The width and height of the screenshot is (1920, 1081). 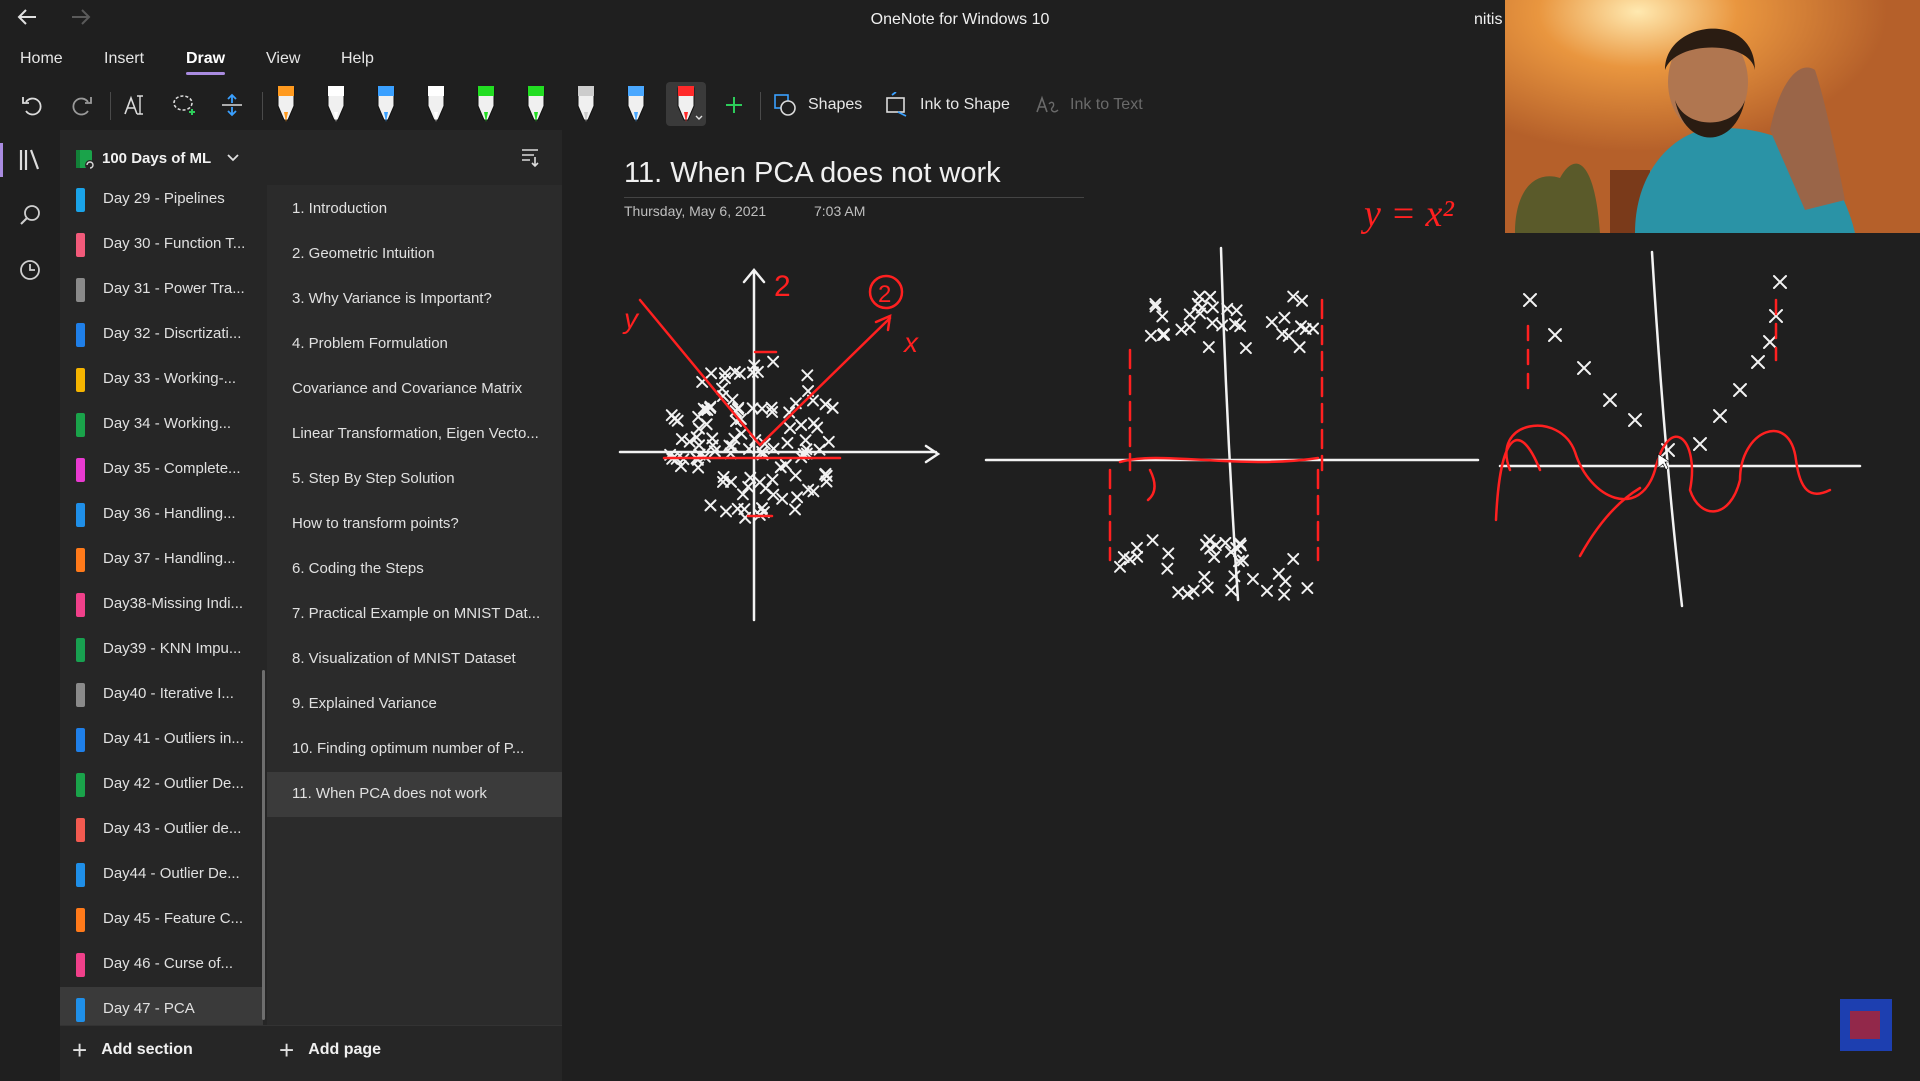 I want to click on thumbnail-image, so click(x=1866, y=1025).